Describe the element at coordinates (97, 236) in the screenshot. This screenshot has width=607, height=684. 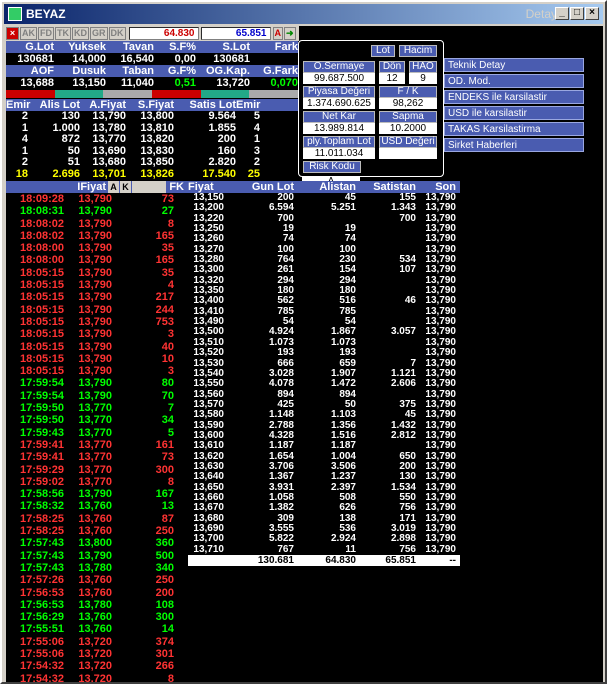
I see `trade-row: 18:08:02 13,790 165` at that location.